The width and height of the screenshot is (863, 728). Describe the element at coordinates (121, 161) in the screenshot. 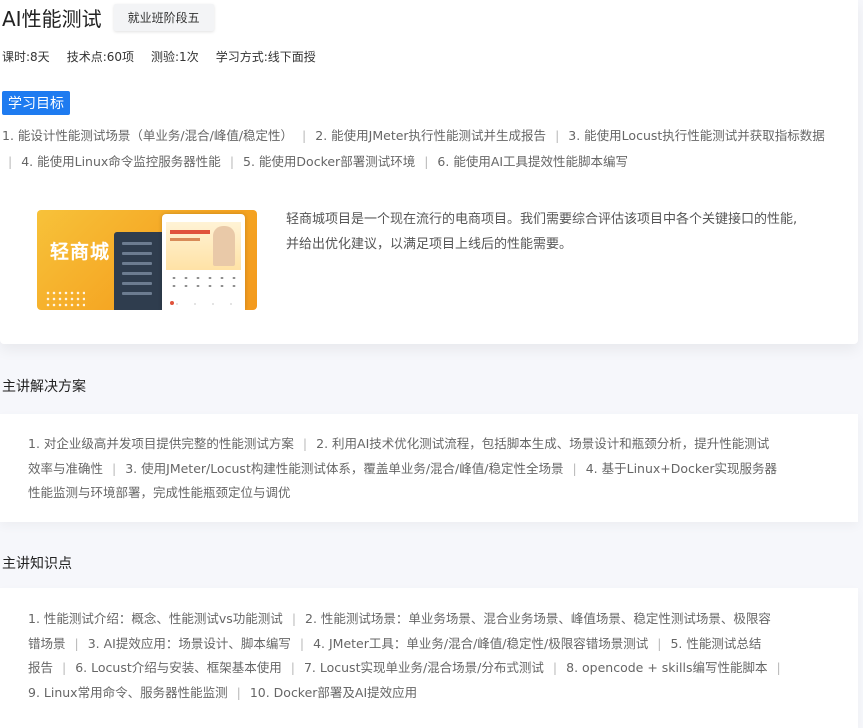

I see `goal-item: 4. 能使用Linux命令监控服务器性能` at that location.